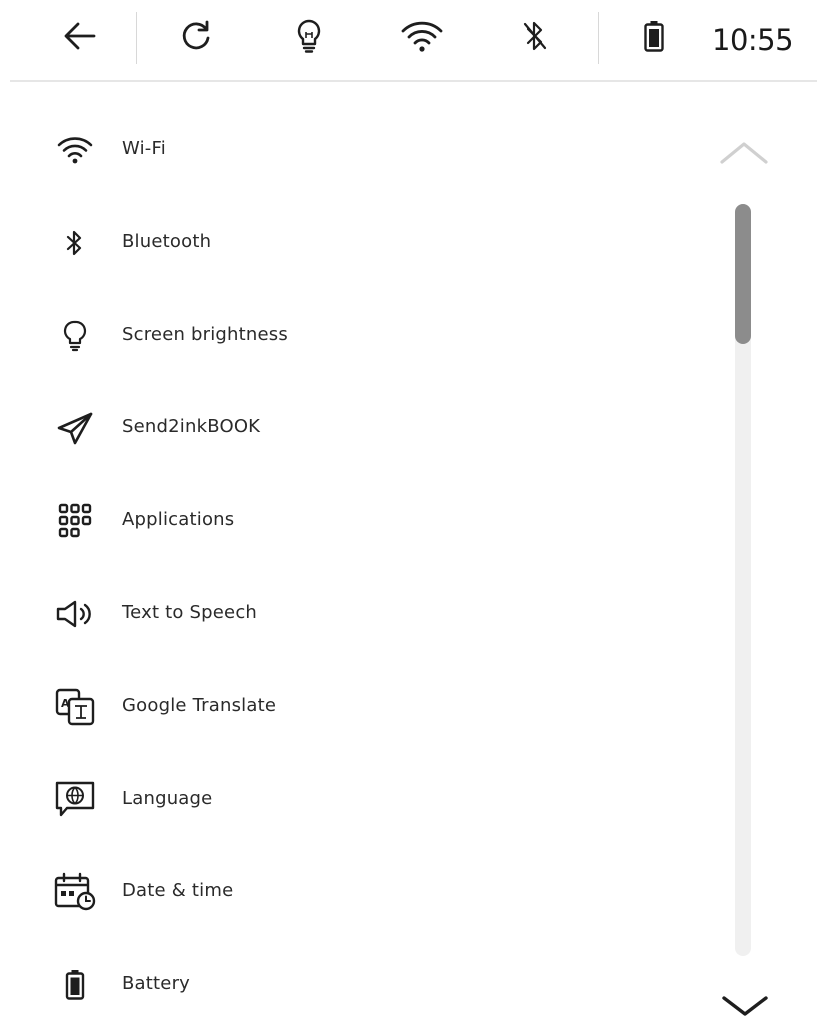 The height and width of the screenshot is (1032, 817). I want to click on status-bar: 10:55, so click(408, 40).